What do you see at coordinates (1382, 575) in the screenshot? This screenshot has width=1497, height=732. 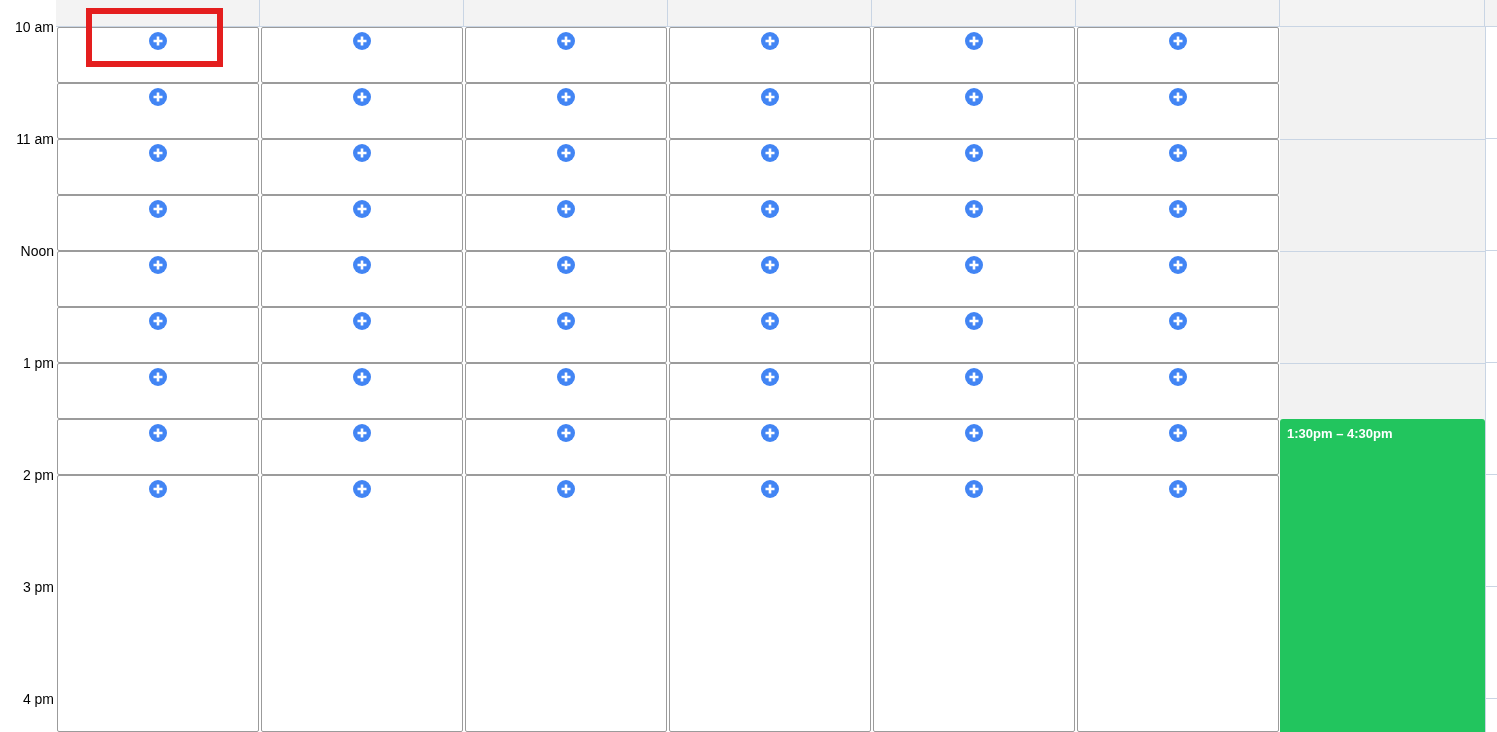 I see `calendar-event: 1:30pm – 4:30pm` at bounding box center [1382, 575].